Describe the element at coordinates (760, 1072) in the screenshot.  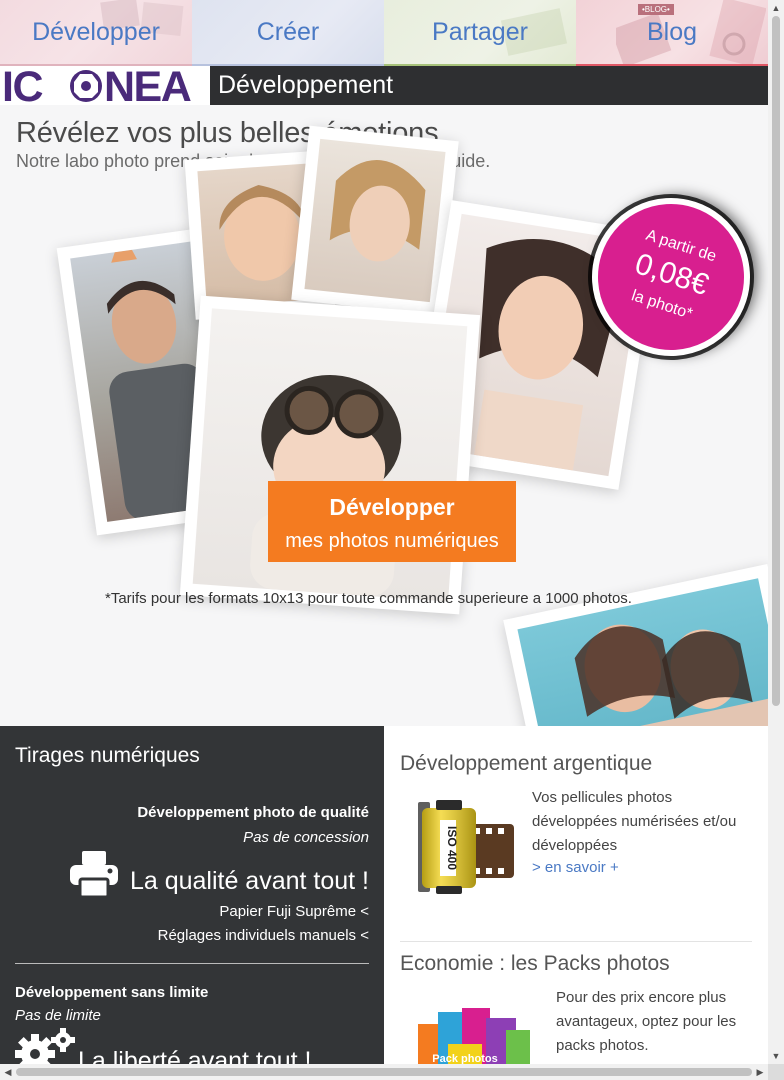
I see `scroll-right-arrow-icon: ▶` at that location.